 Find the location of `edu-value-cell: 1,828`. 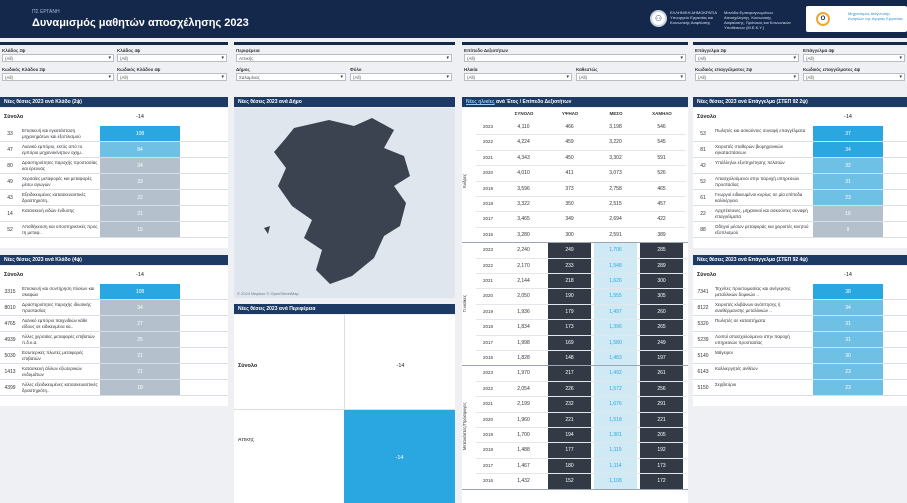

edu-value-cell: 1,828 is located at coordinates (523, 358).